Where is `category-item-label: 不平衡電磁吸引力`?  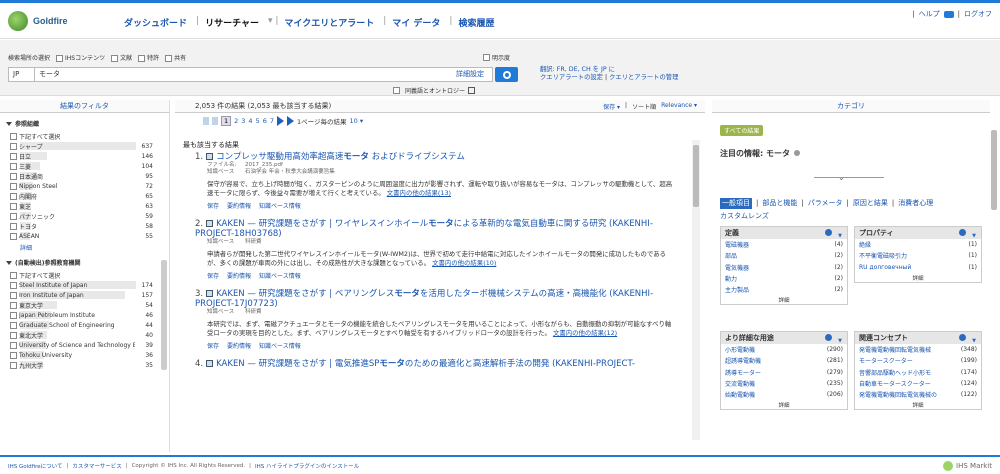
category-item-label: 不平衡電磁吸引力 is located at coordinates (908, 255).